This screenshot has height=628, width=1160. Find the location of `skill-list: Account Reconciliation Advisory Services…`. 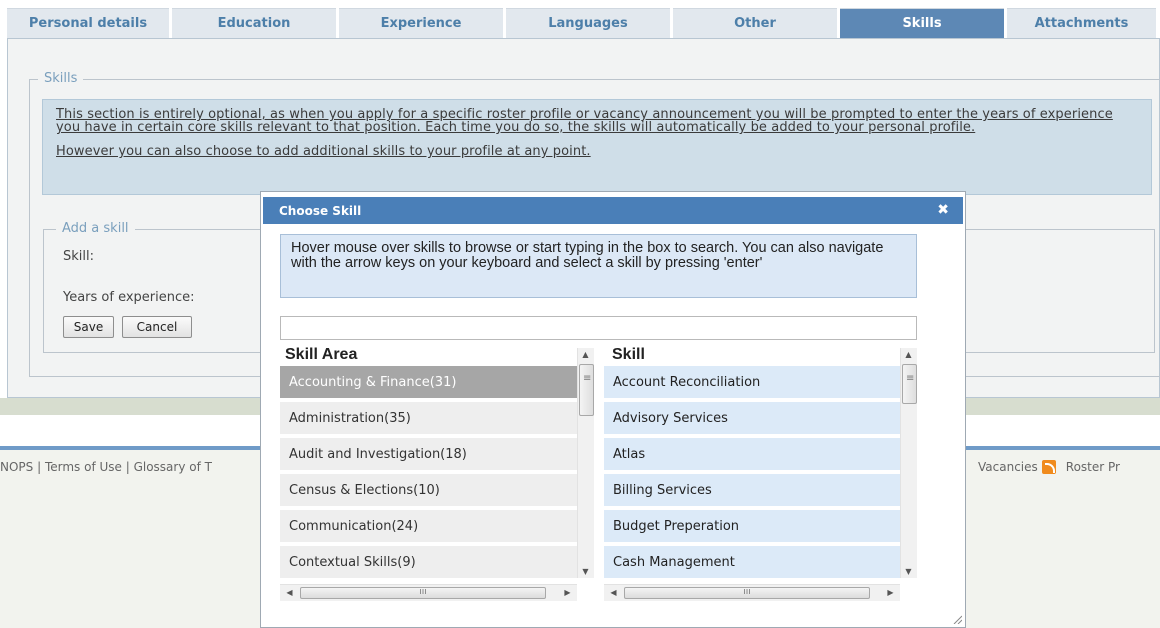

skill-list: Account Reconciliation Advisory Services… is located at coordinates (752, 472).